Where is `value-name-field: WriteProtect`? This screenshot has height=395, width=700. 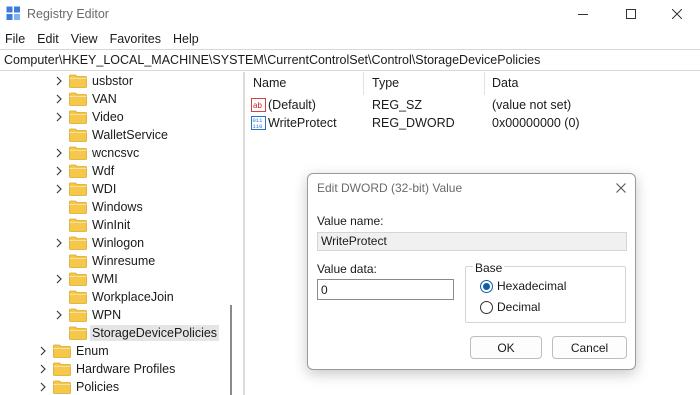 value-name-field: WriteProtect is located at coordinates (472, 241).